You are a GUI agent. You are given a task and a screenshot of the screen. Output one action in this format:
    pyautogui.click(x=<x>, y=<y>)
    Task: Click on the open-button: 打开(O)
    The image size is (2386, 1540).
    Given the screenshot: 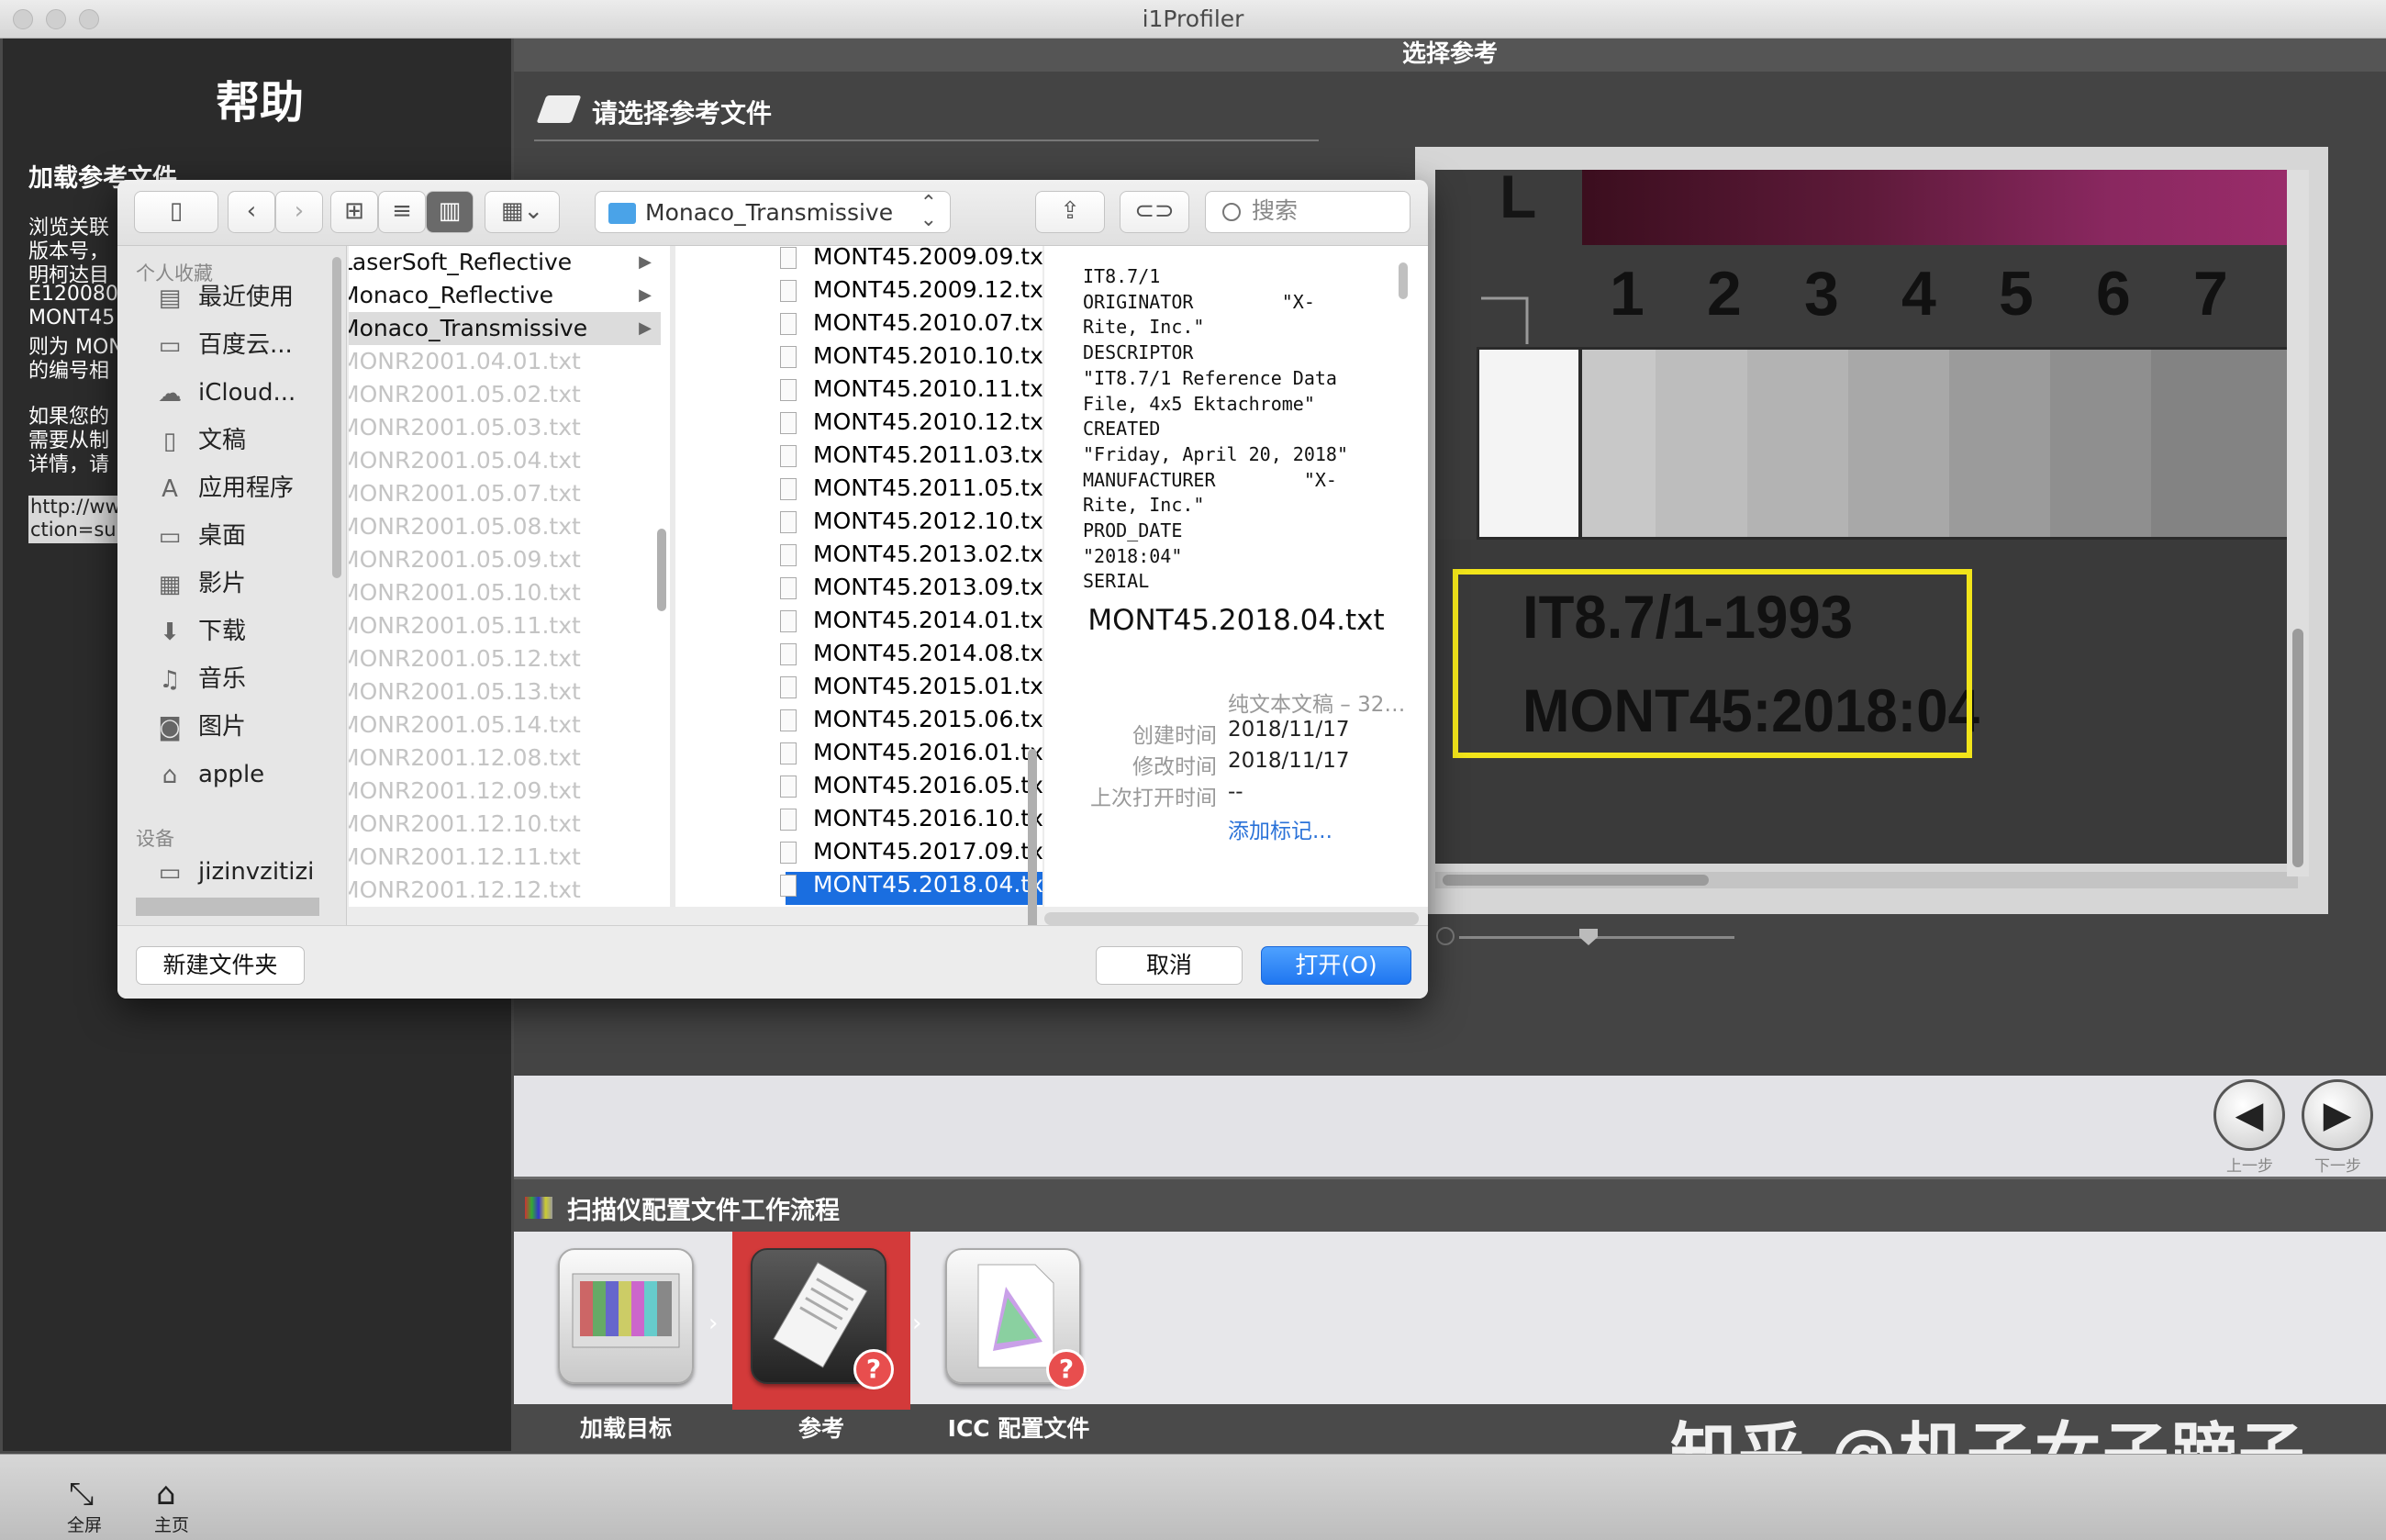 What is the action you would take?
    pyautogui.click(x=1336, y=965)
    